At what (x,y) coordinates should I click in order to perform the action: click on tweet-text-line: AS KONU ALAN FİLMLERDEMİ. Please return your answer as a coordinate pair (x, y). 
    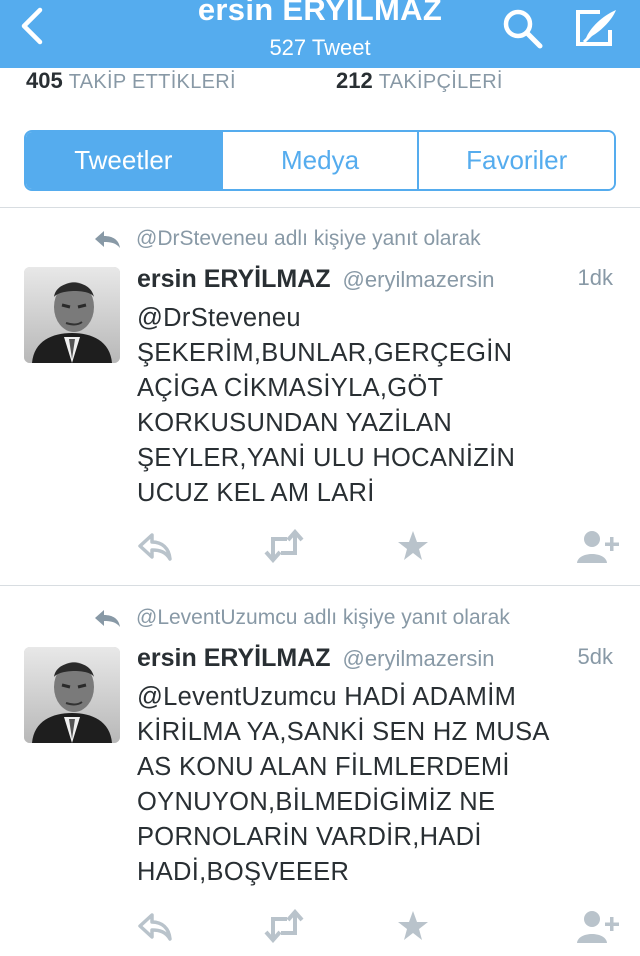
    Looking at the image, I should click on (323, 767).